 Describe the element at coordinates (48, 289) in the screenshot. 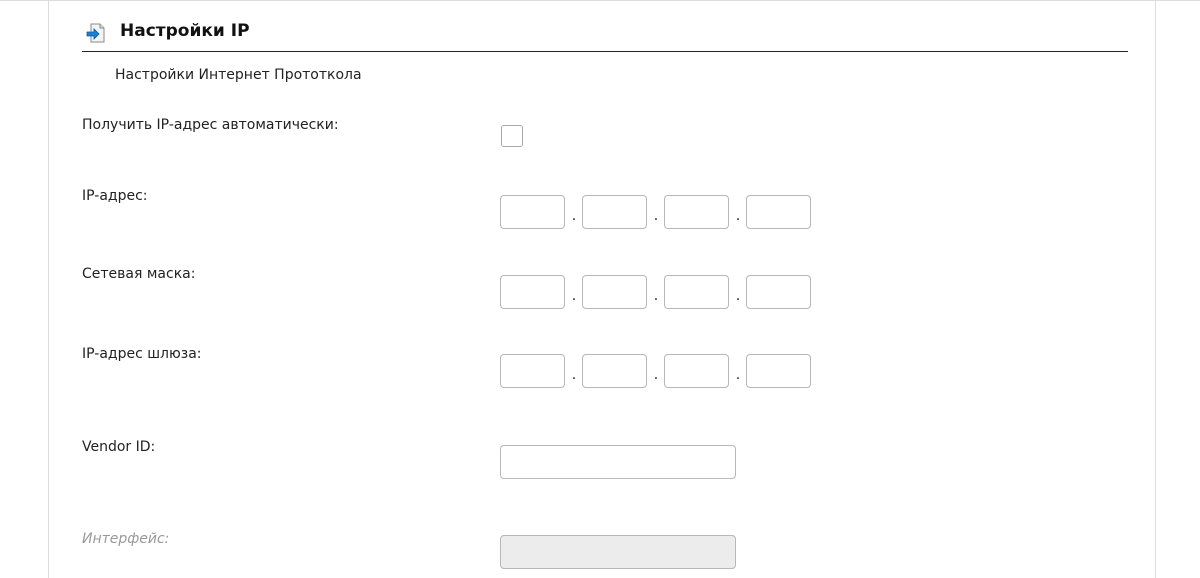

I see `left-frame-line` at that location.